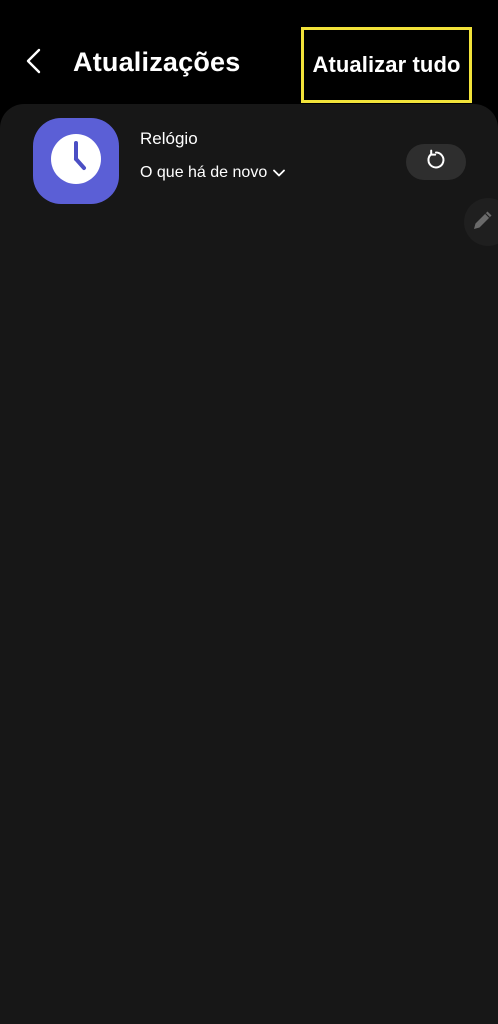  Describe the element at coordinates (204, 172) in the screenshot. I see `whats-new-label: O que há de novo` at that location.